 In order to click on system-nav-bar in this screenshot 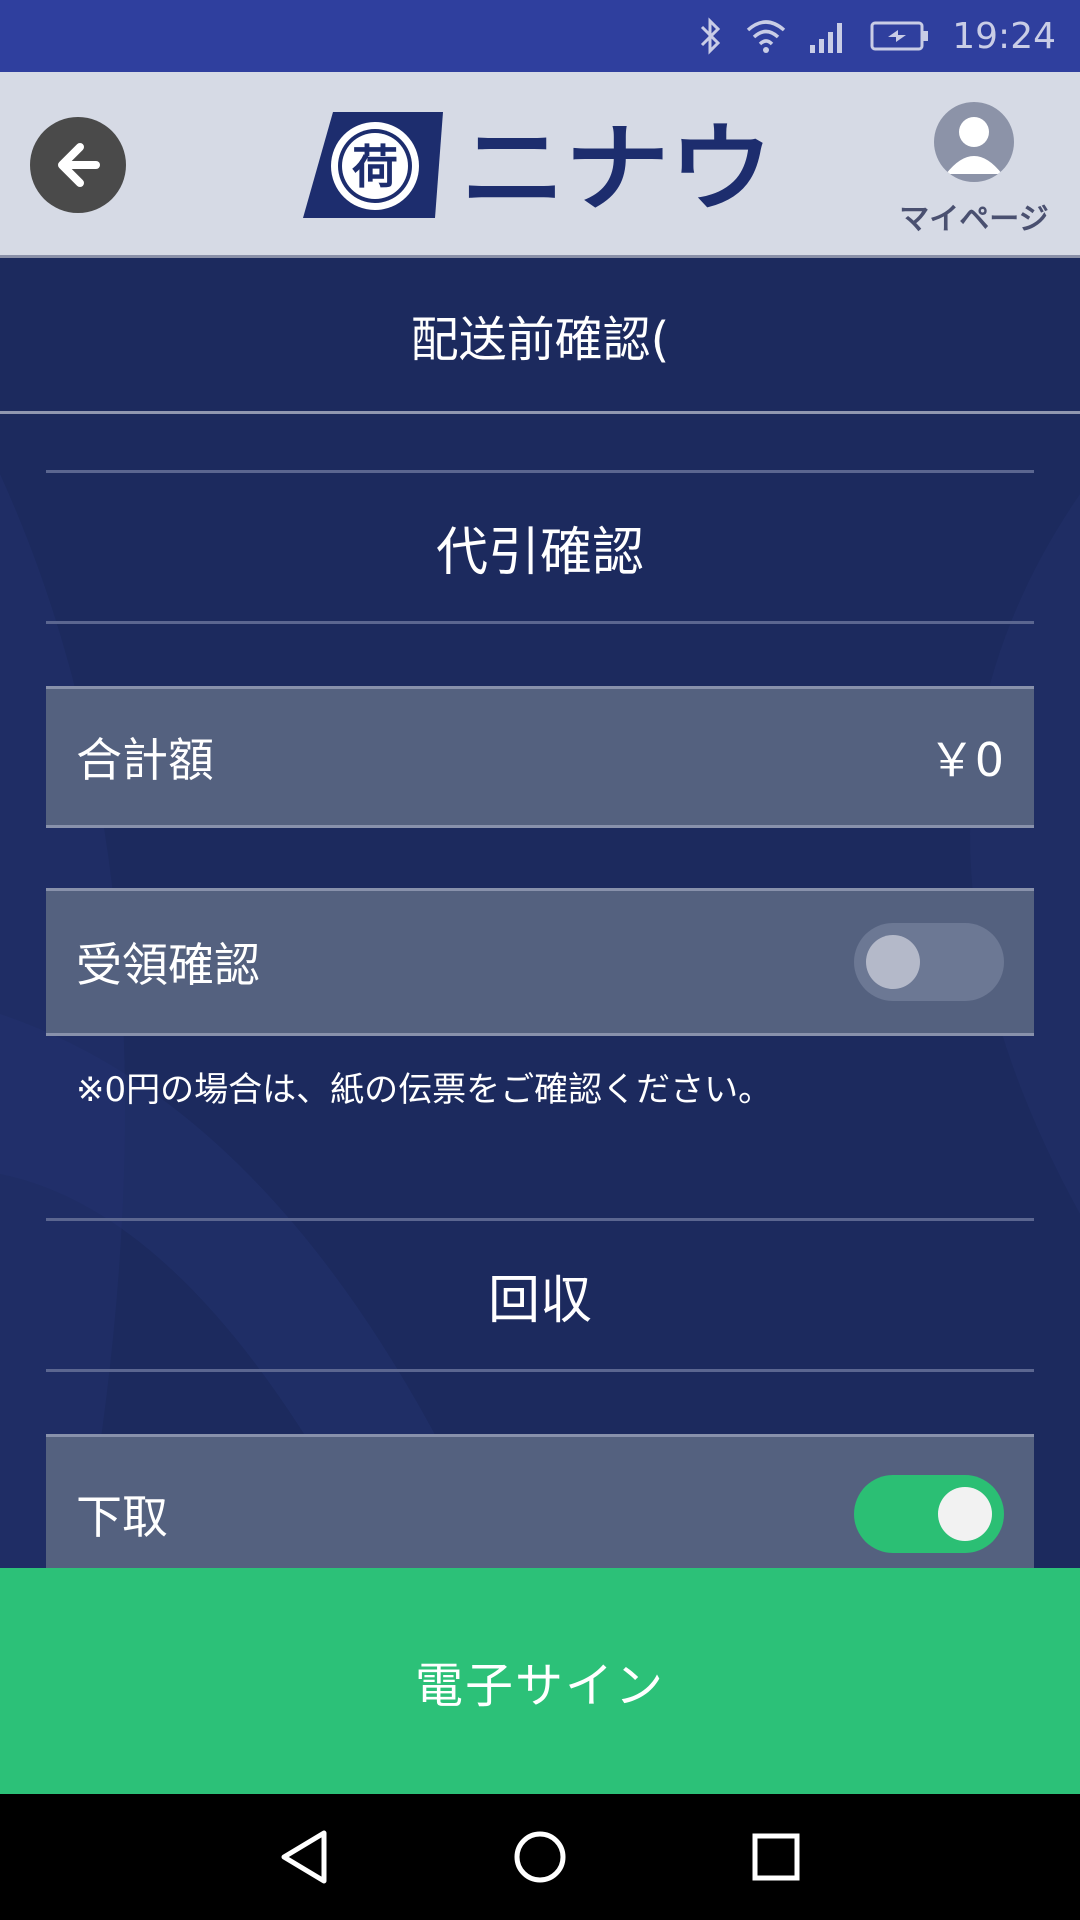, I will do `click(540, 1857)`.